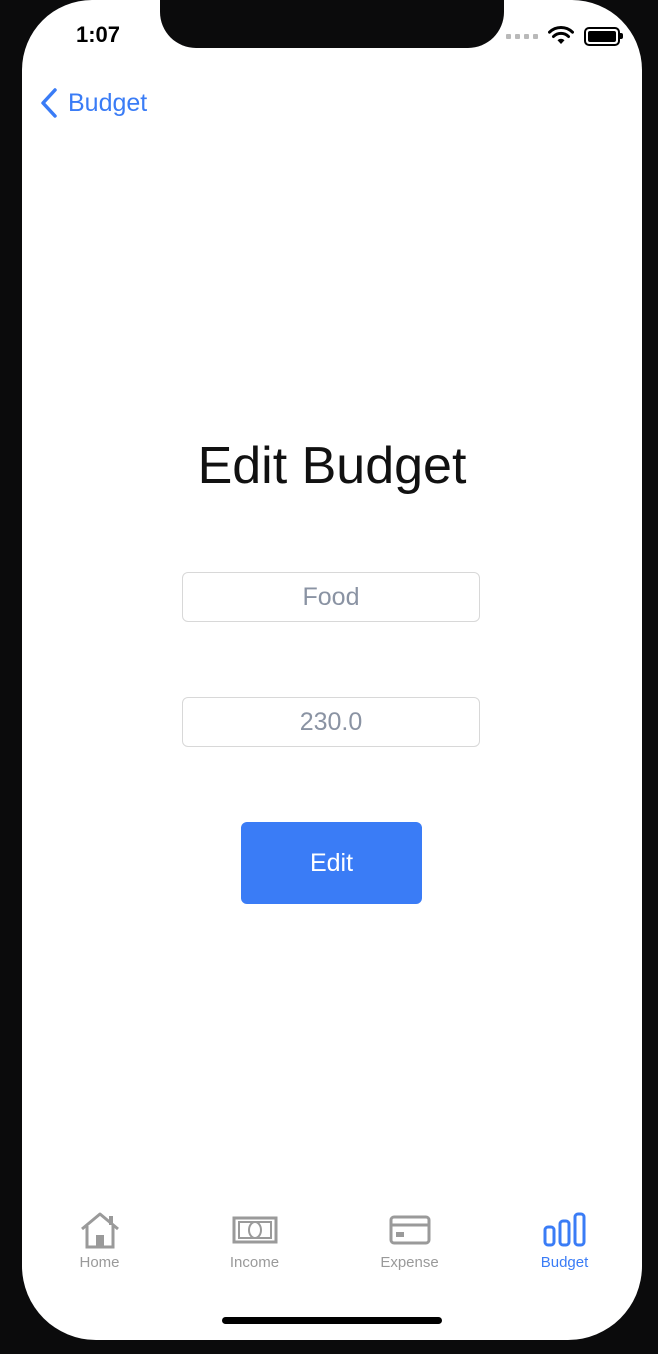 This screenshot has width=658, height=1354. Describe the element at coordinates (98, 34) in the screenshot. I see `status-time: 1:07` at that location.